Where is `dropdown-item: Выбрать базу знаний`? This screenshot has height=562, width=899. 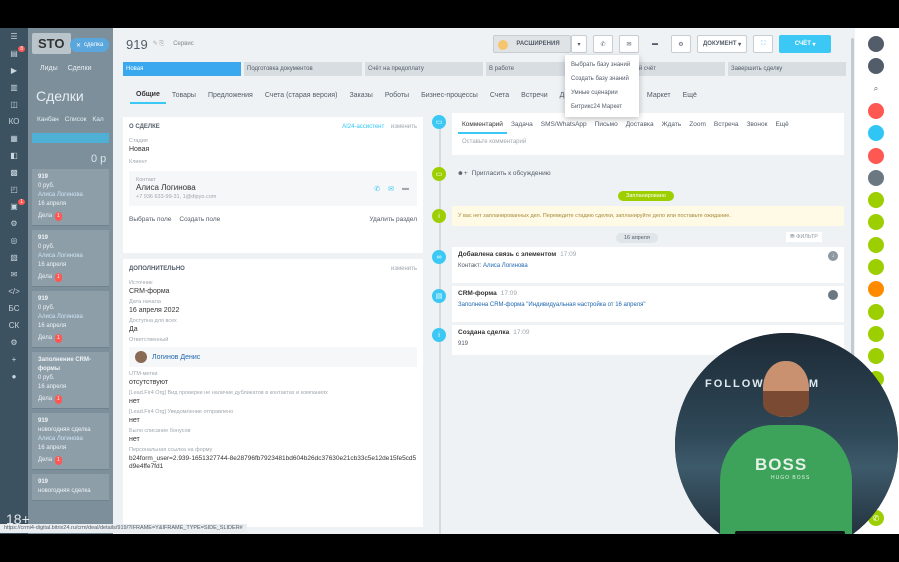
dropdown-item: Выбрать базу знаний is located at coordinates (602, 65).